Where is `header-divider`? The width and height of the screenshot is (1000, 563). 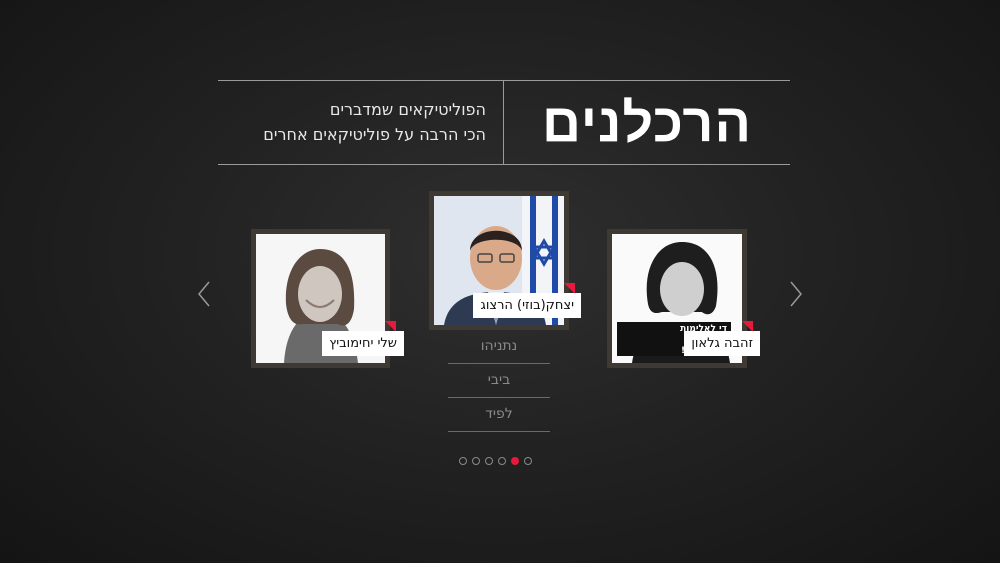 header-divider is located at coordinates (503, 122).